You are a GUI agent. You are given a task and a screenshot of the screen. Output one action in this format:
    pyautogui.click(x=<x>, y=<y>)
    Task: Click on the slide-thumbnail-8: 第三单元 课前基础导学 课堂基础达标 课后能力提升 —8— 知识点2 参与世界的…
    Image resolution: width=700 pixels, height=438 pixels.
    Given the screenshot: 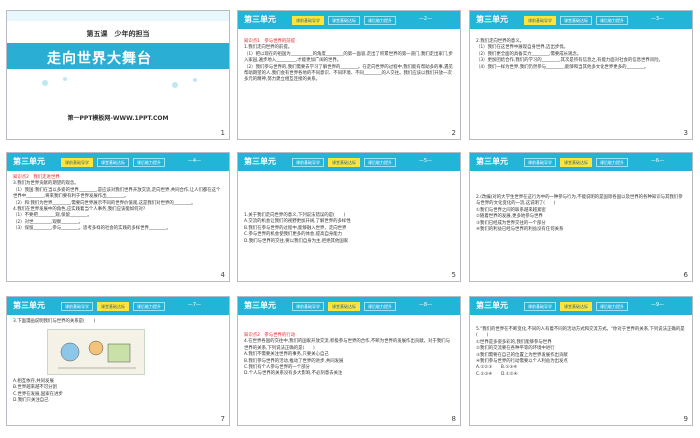 What is the action you would take?
    pyautogui.click(x=349, y=361)
    